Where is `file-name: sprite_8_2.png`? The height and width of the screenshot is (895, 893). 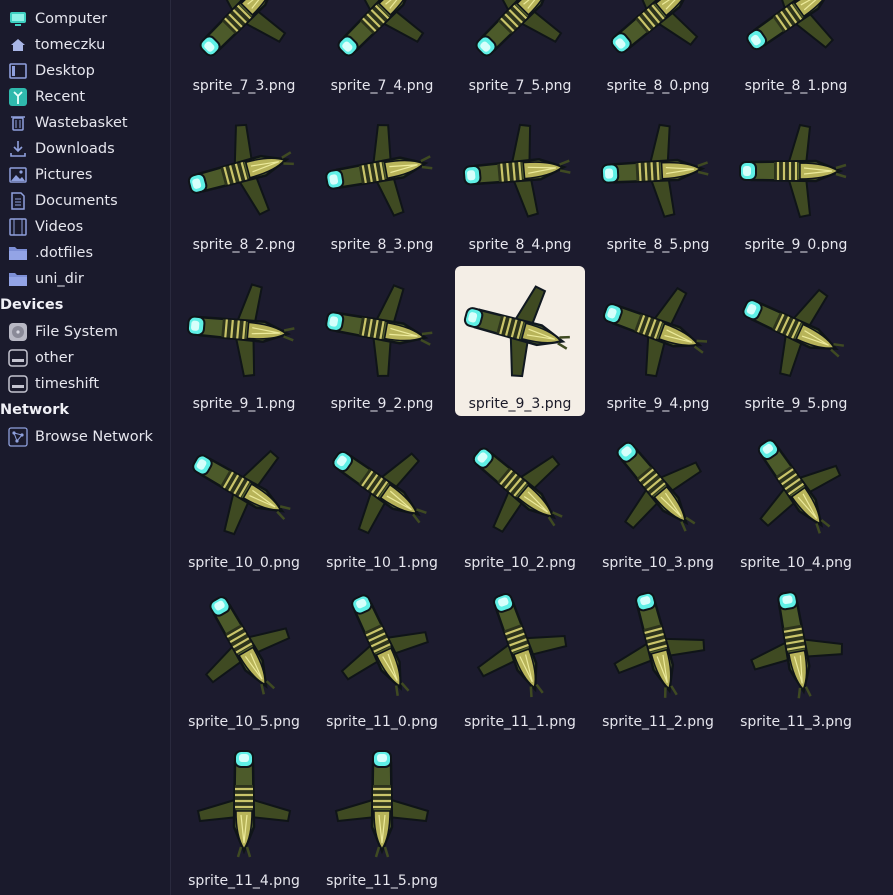
file-name: sprite_8_2.png is located at coordinates (244, 245).